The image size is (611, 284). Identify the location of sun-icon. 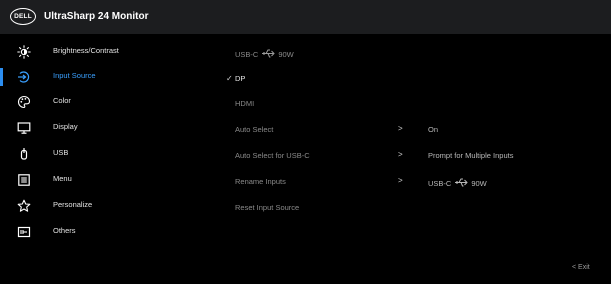
(24, 52).